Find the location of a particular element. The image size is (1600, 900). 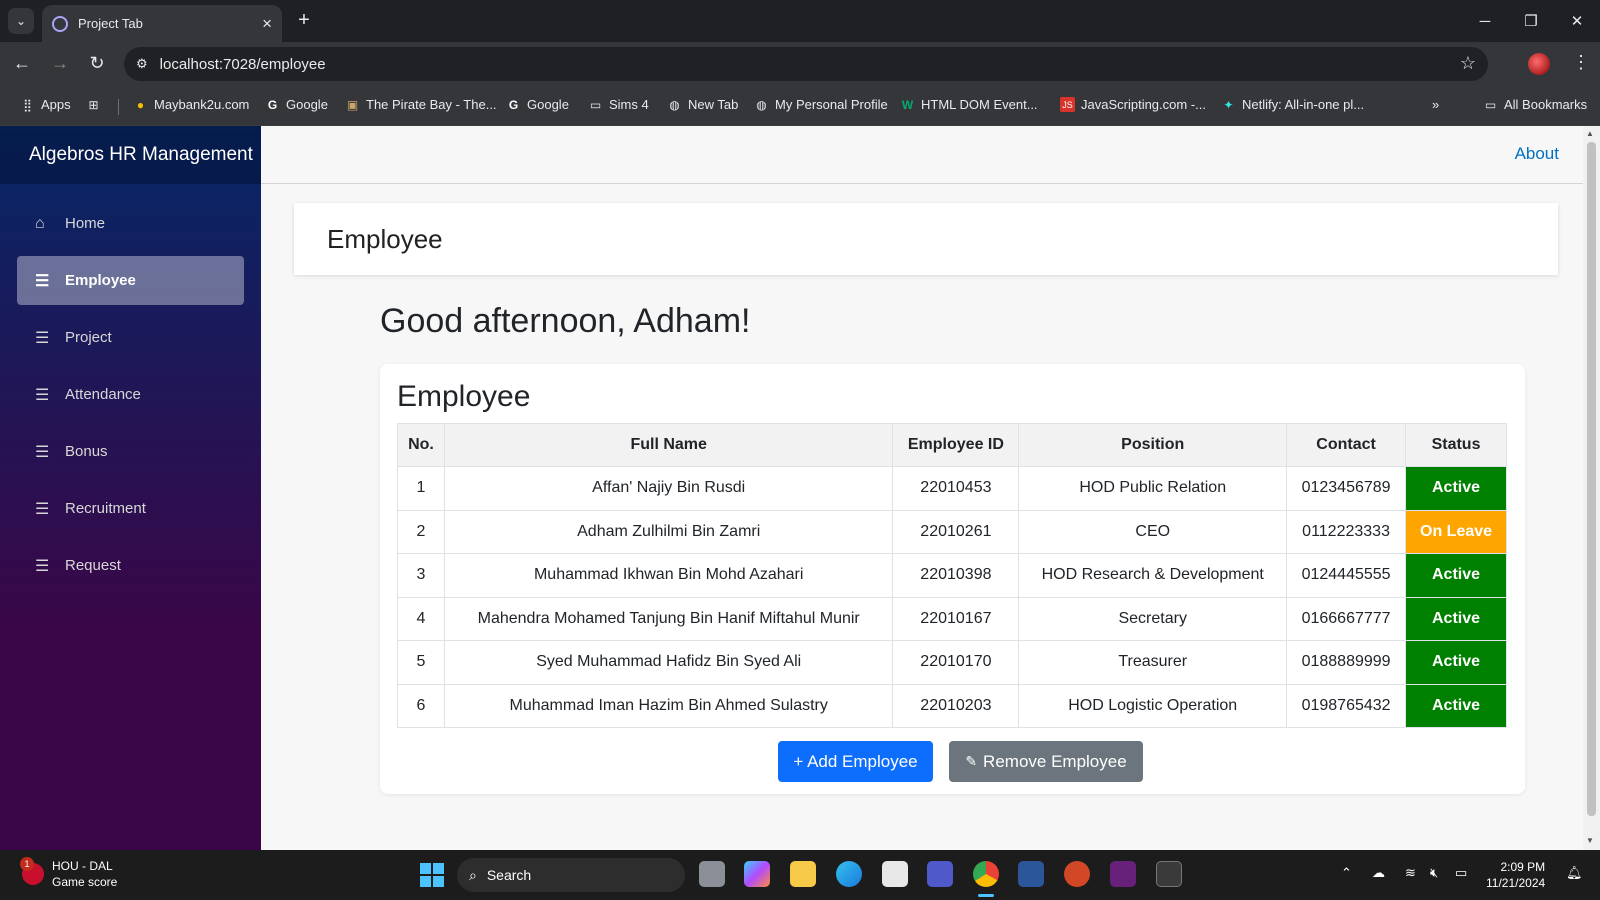

reload-icon: ↻ is located at coordinates (97, 63).